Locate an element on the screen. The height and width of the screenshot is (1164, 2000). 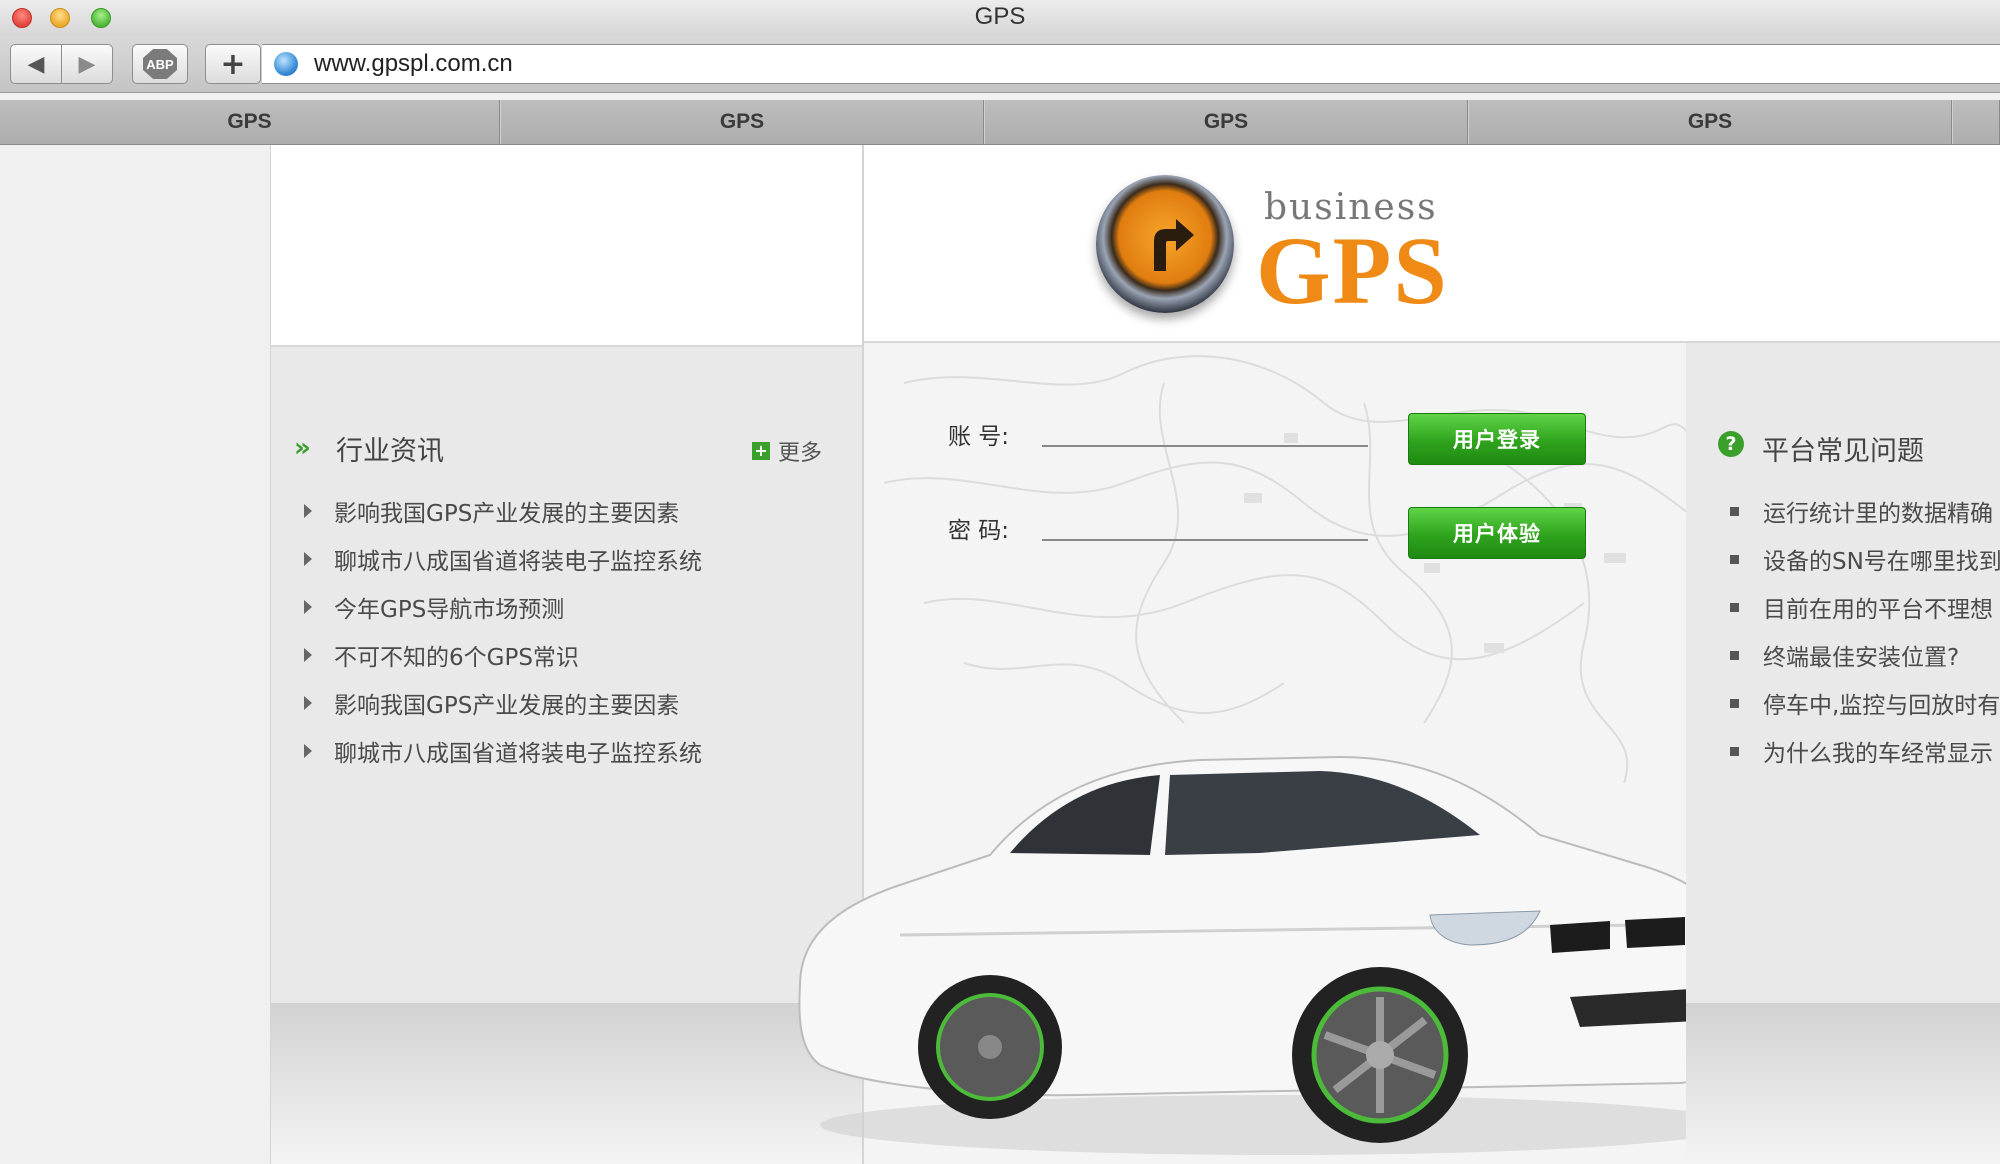
logo-gps-text: GPS is located at coordinates (1352, 270).